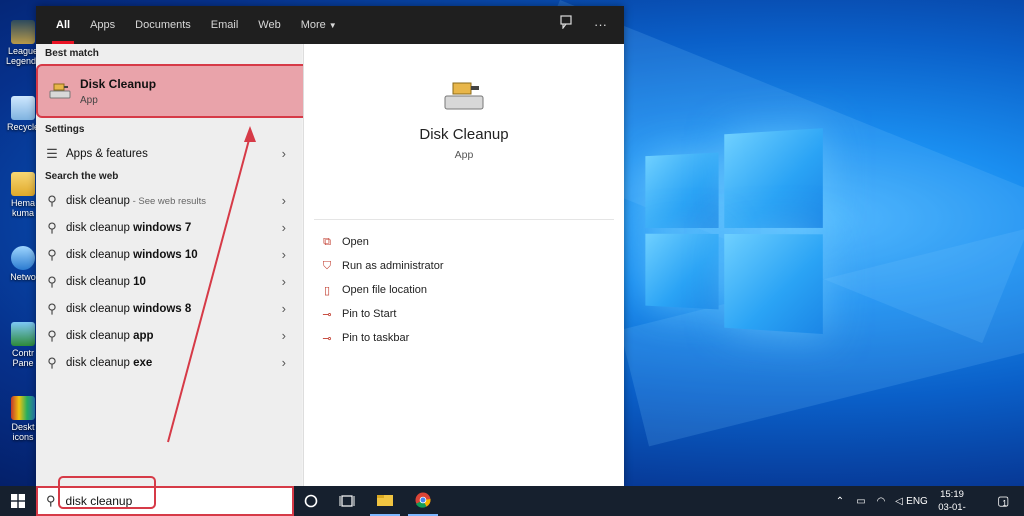  I want to click on cortana-button, so click(311, 501).